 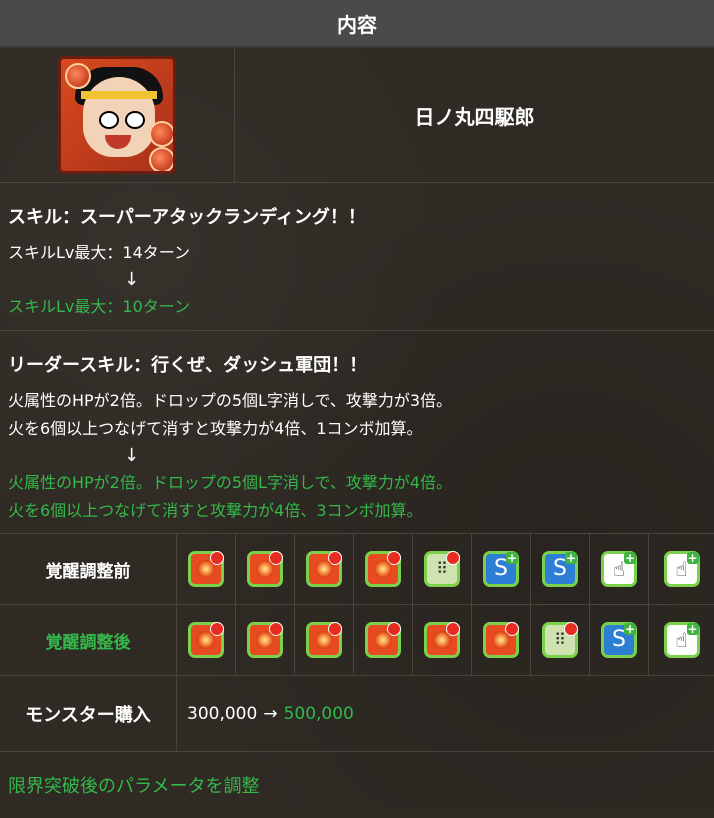 What do you see at coordinates (357, 785) in the screenshot?
I see `limit-break-link: 限界突破後のパラメータを調整` at bounding box center [357, 785].